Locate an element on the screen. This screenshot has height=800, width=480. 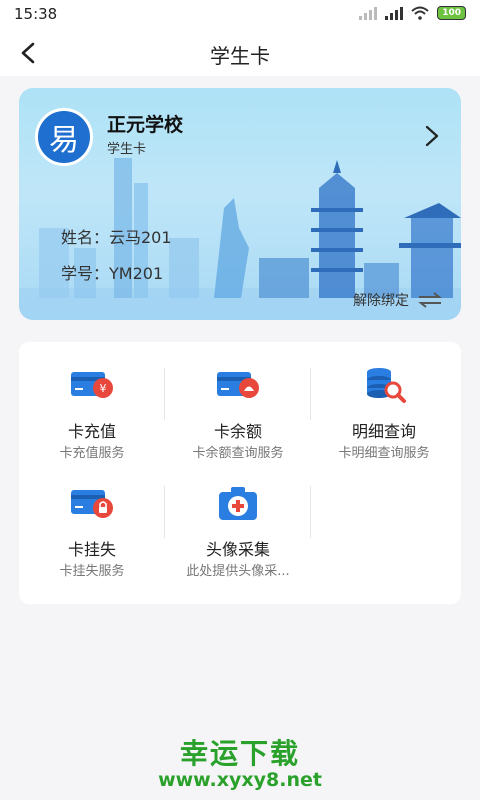
nav-header: 学生卡 is located at coordinates (240, 53).